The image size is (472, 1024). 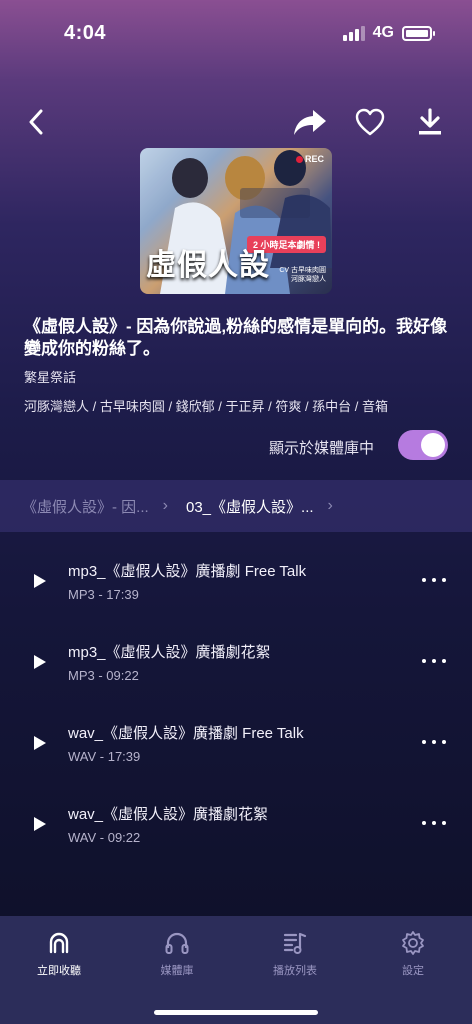 I want to click on track-name: wav_《虛假人設》廣播劇花絮, so click(x=168, y=814).